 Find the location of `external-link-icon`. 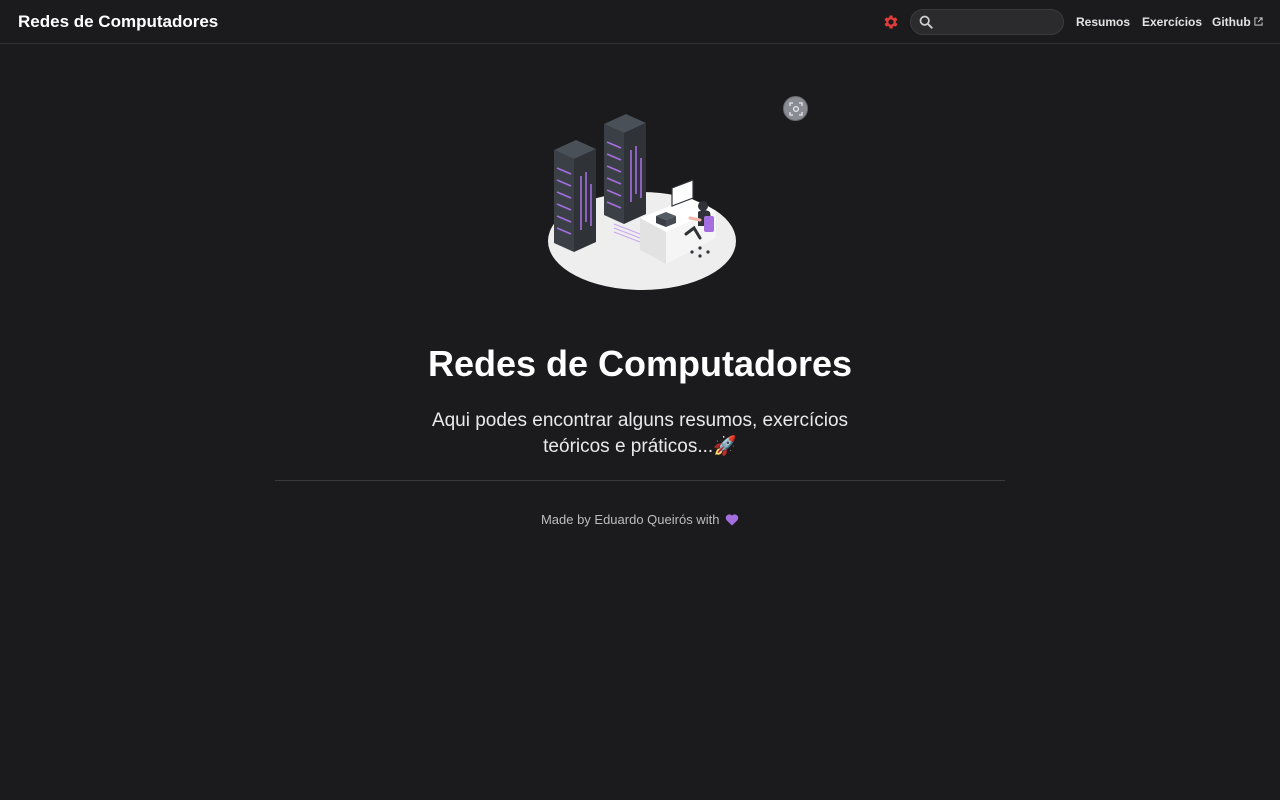

external-link-icon is located at coordinates (1258, 21).